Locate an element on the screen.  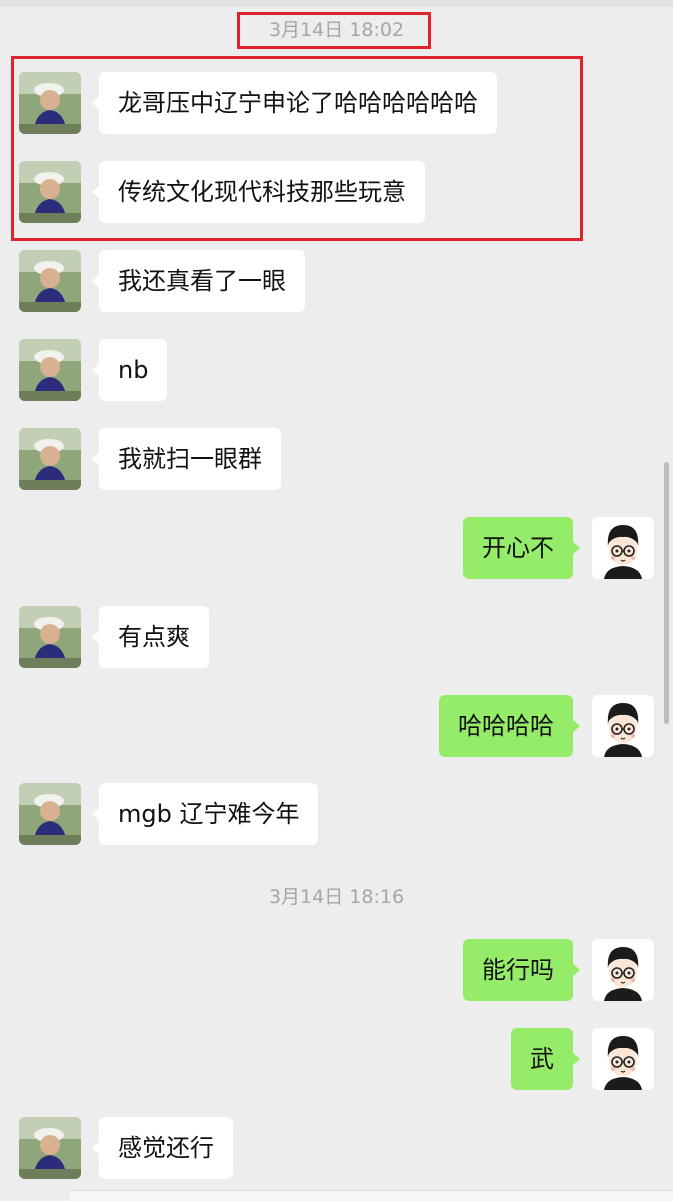
highlight-box-messages is located at coordinates (297, 148).